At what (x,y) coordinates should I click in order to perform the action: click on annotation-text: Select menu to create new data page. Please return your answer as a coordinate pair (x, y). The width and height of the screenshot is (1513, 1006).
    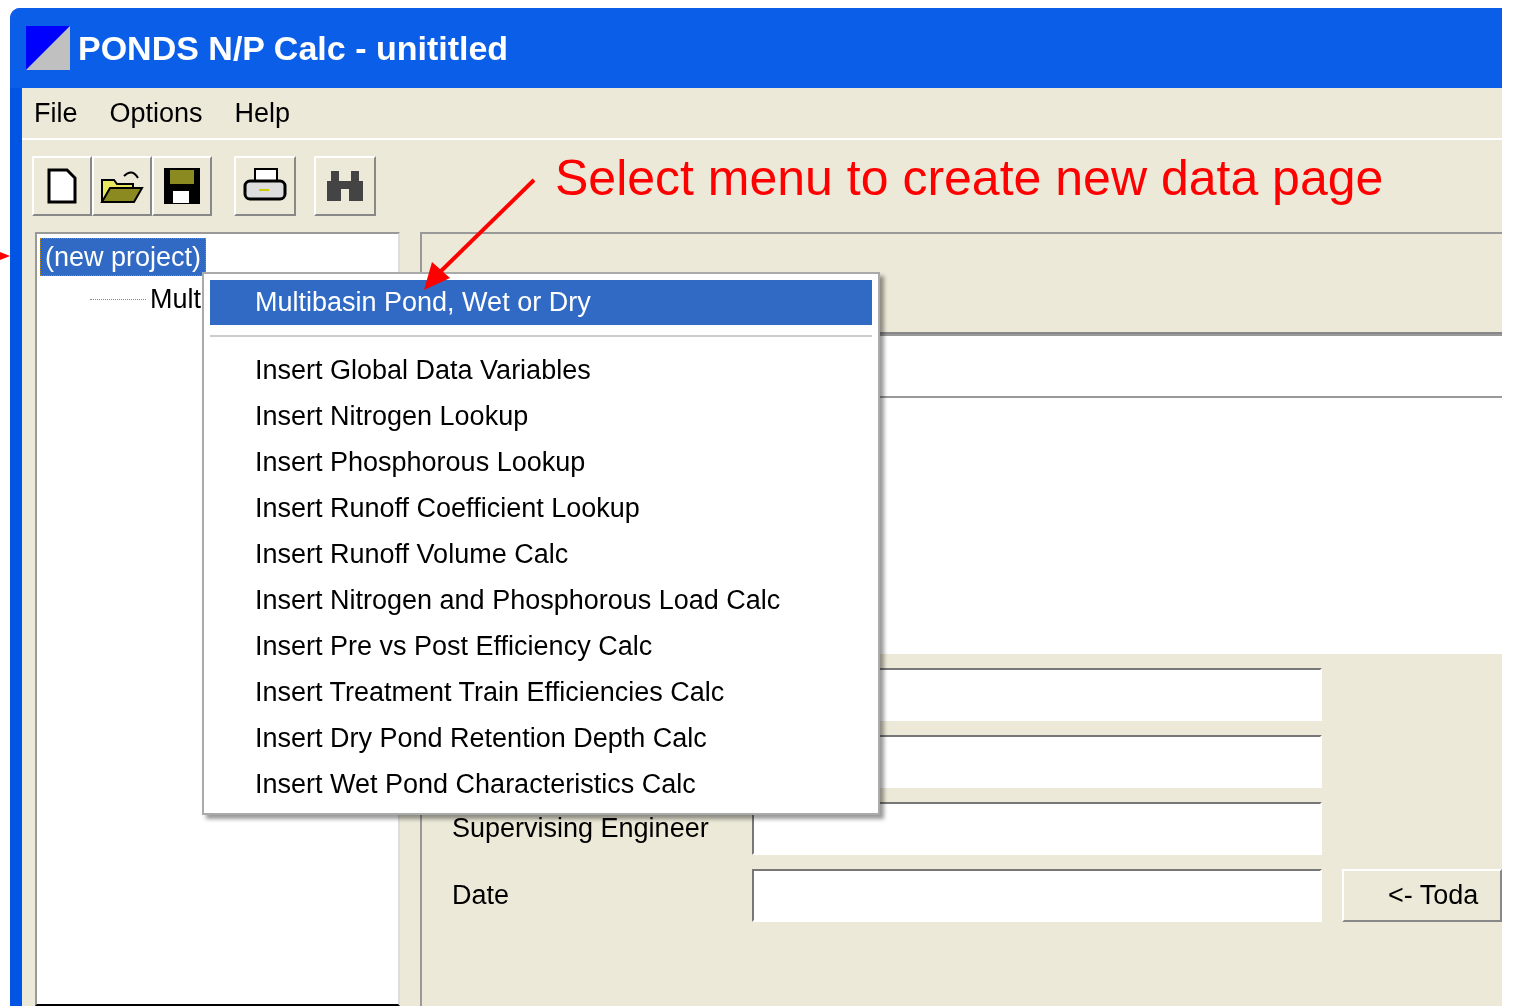
    Looking at the image, I should click on (969, 178).